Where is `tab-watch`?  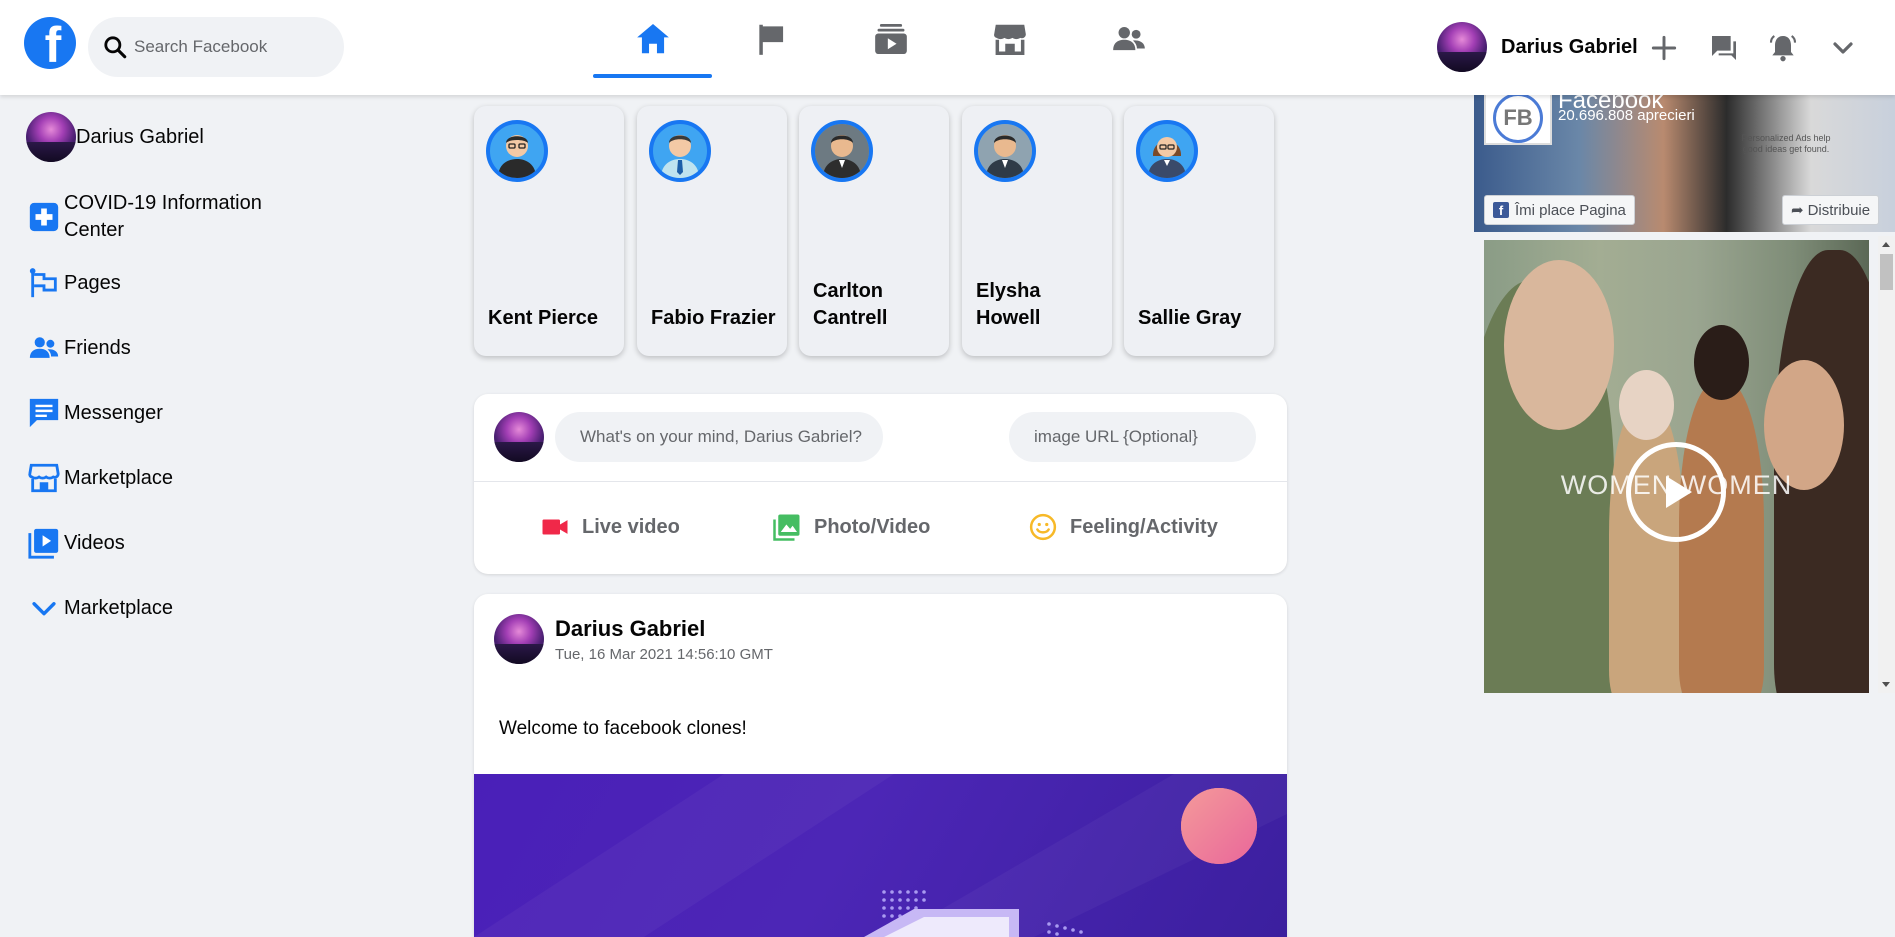 tab-watch is located at coordinates (890, 39).